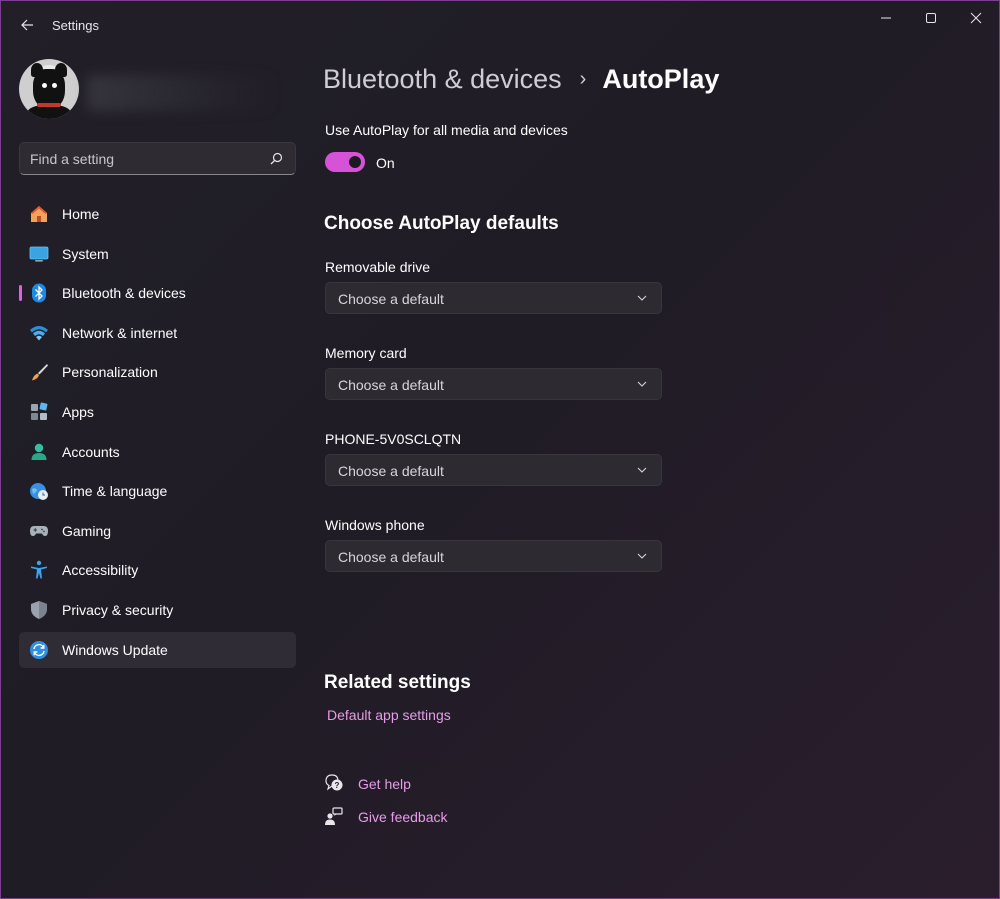 This screenshot has width=1000, height=899. What do you see at coordinates (39, 649) in the screenshot?
I see `update-icon` at bounding box center [39, 649].